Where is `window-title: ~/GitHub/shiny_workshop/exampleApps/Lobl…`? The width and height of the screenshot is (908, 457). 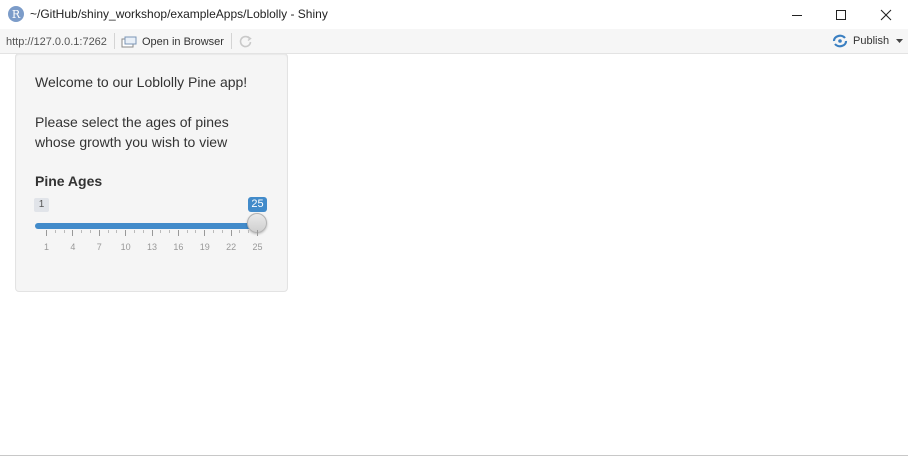
window-title: ~/GitHub/shiny_workshop/exampleApps/Lobl… is located at coordinates (179, 14).